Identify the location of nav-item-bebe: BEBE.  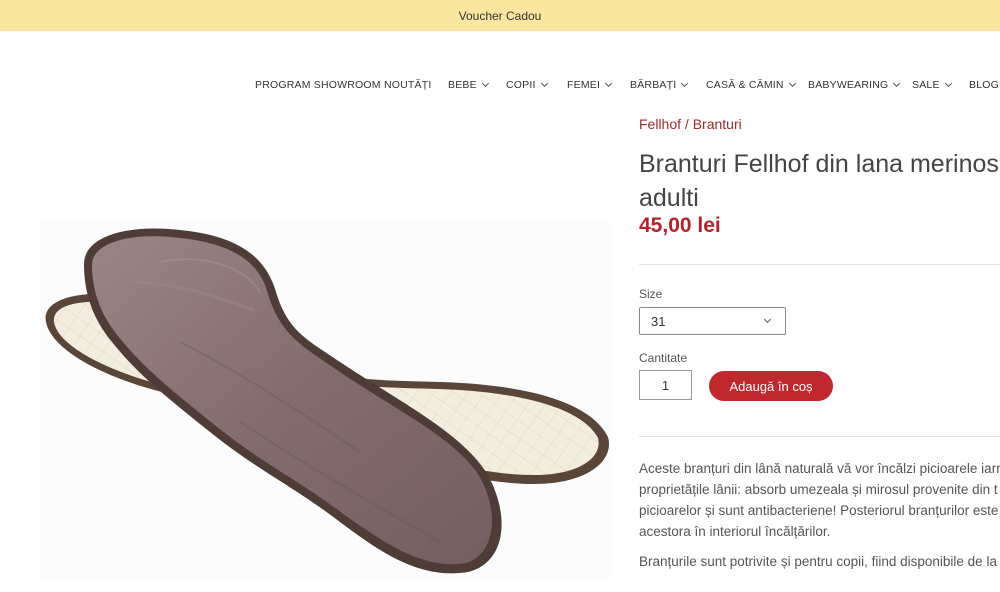
(468, 85).